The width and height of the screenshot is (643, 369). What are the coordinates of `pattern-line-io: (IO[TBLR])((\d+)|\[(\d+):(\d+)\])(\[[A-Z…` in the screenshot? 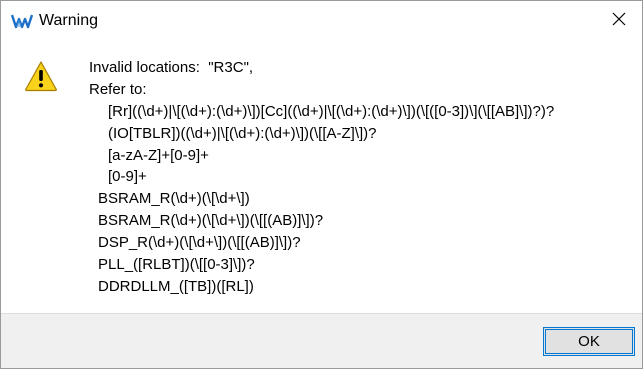 It's located at (242, 133).